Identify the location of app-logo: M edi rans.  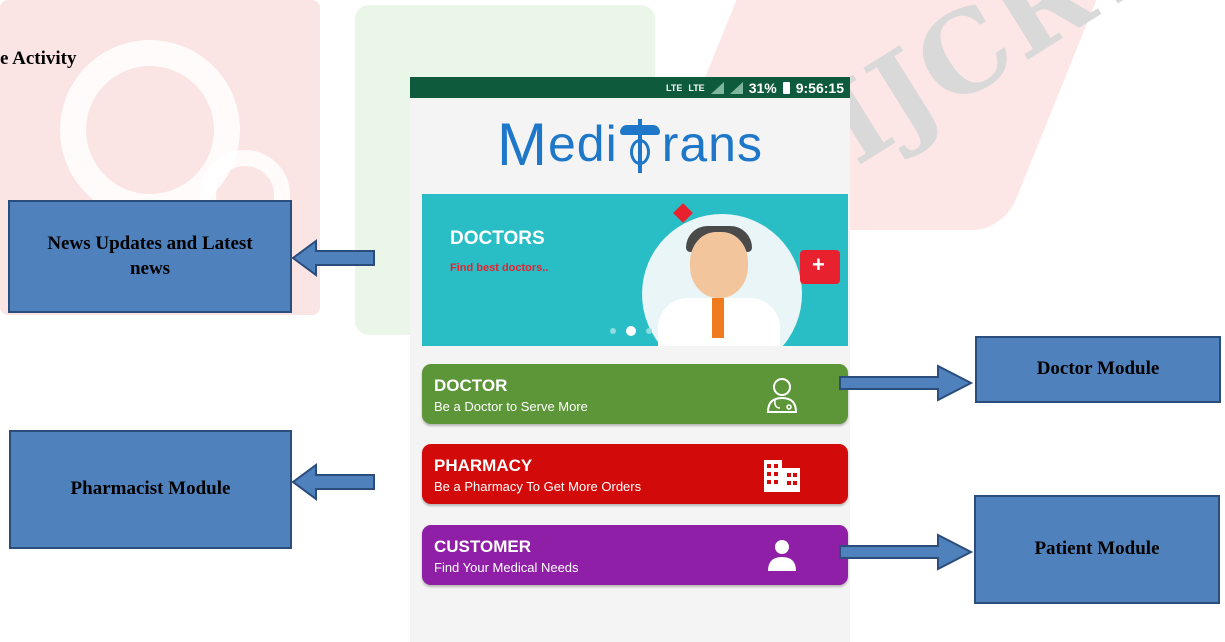
(630, 144).